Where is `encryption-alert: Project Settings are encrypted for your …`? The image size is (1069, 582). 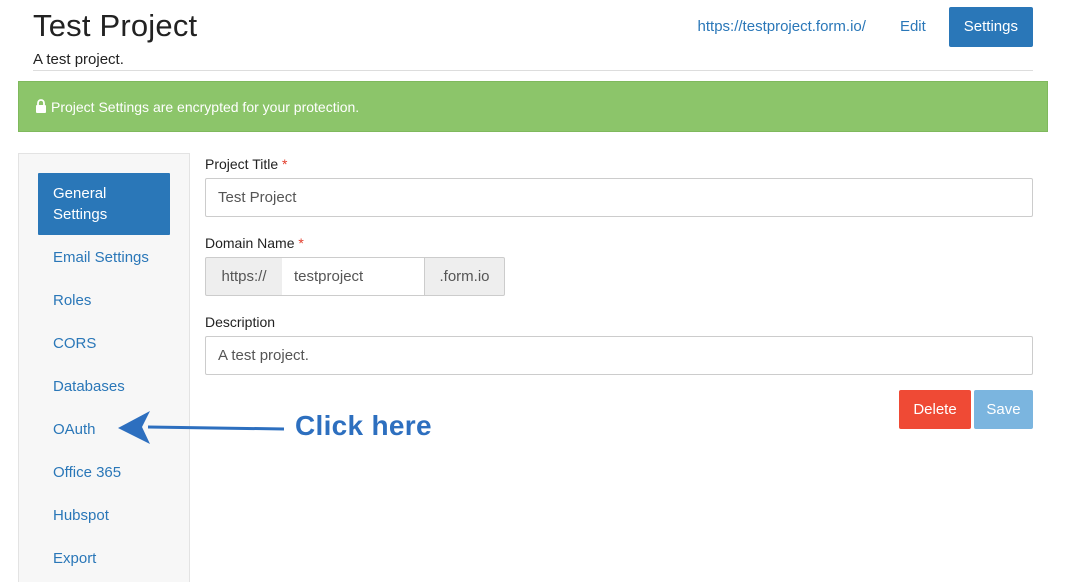 encryption-alert: Project Settings are encrypted for your … is located at coordinates (533, 106).